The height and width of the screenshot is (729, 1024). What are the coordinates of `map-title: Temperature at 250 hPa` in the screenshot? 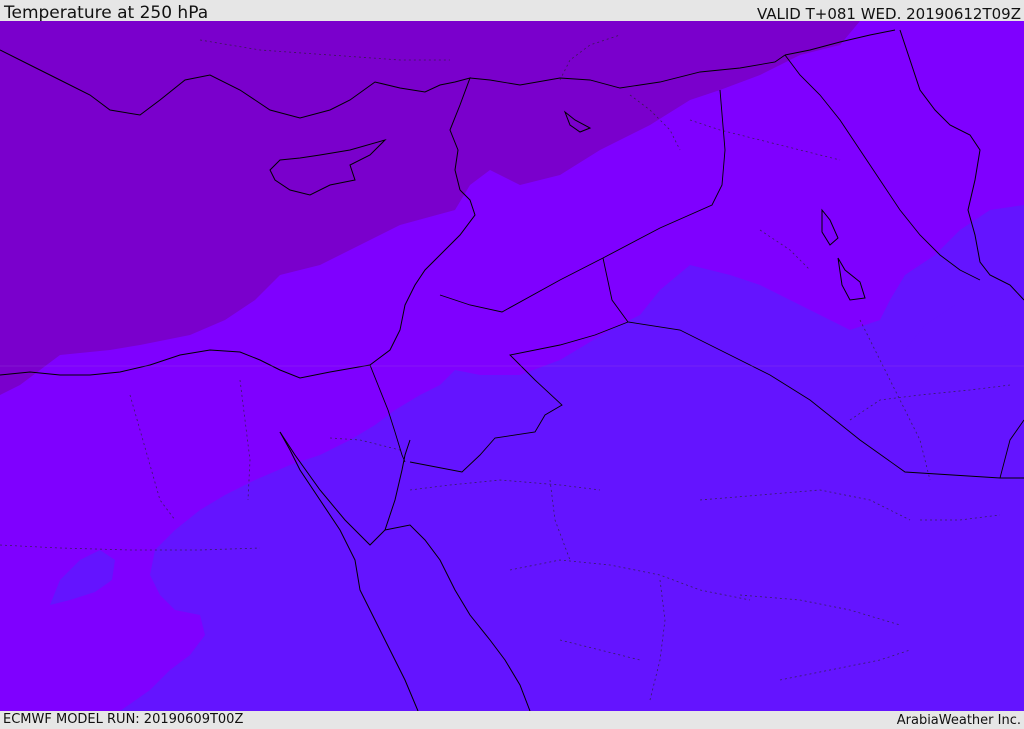 It's located at (106, 13).